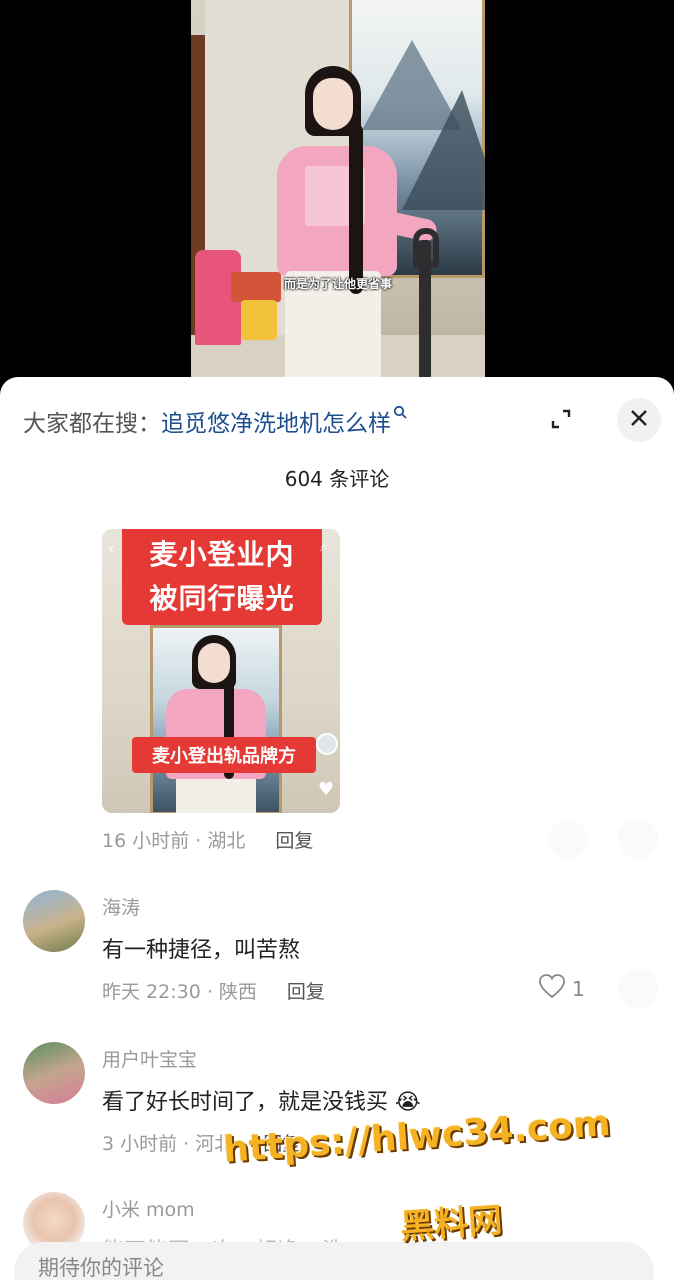  What do you see at coordinates (451, 1224) in the screenshot?
I see `watermark-name: 黑料网` at bounding box center [451, 1224].